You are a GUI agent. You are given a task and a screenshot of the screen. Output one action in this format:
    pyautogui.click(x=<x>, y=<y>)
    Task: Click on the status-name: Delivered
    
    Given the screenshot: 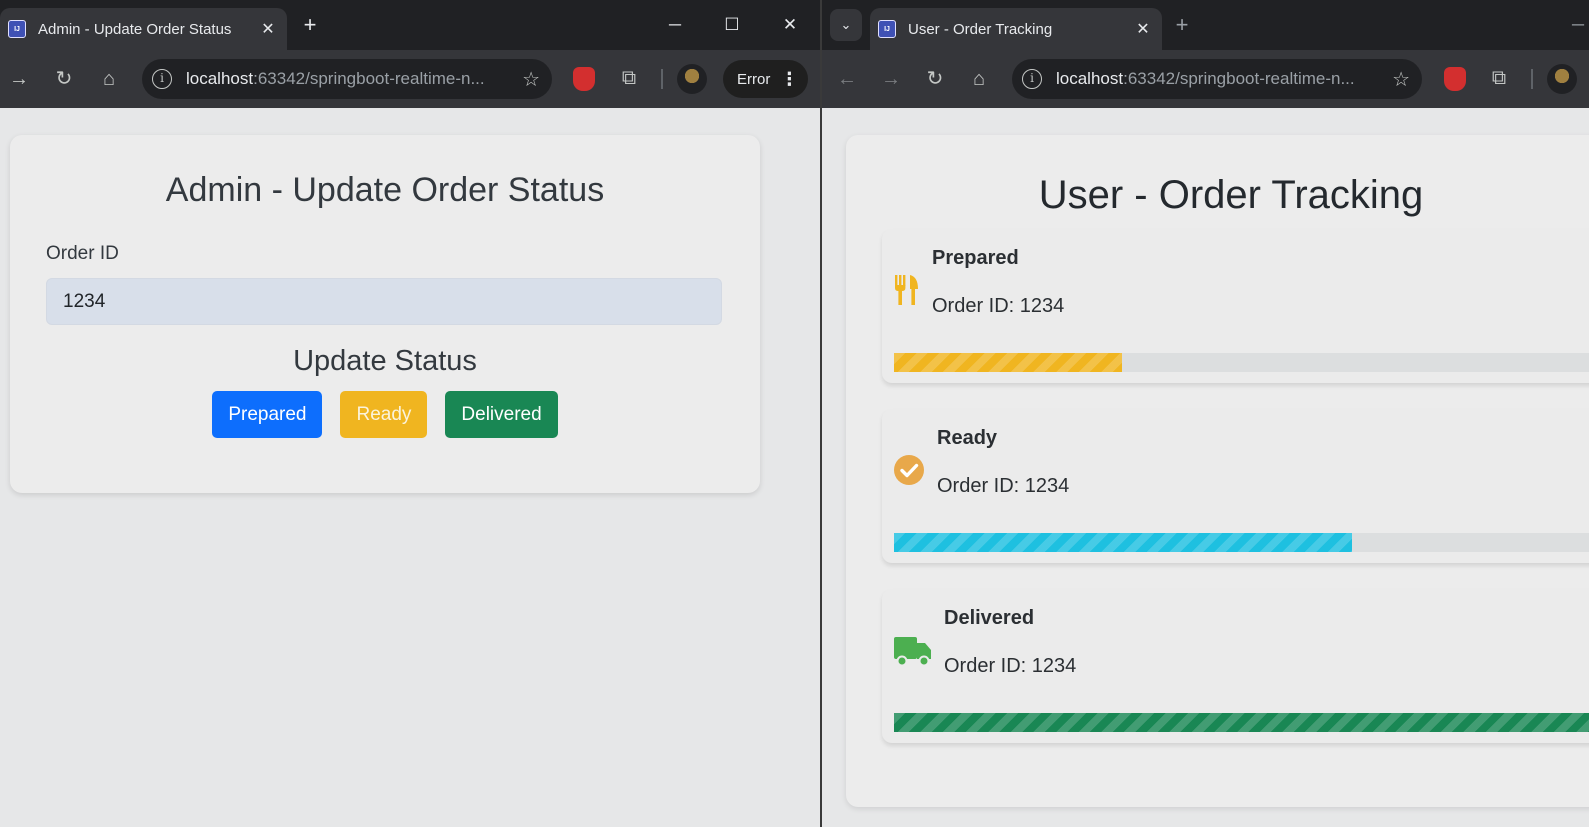 What is the action you would take?
    pyautogui.click(x=989, y=618)
    